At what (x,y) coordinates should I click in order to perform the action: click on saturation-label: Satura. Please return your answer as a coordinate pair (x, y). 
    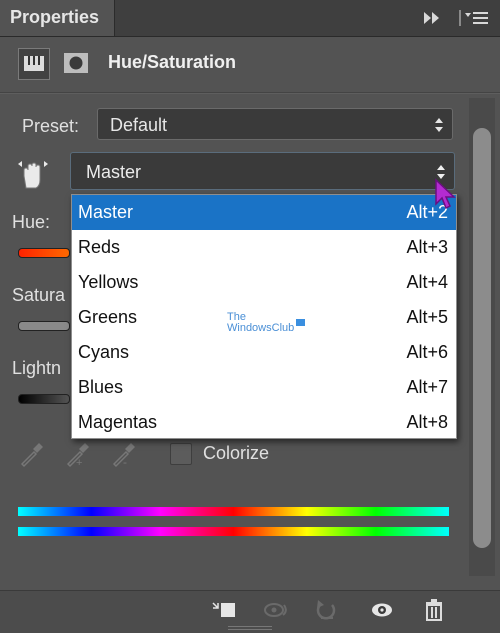
    Looking at the image, I should click on (39, 295).